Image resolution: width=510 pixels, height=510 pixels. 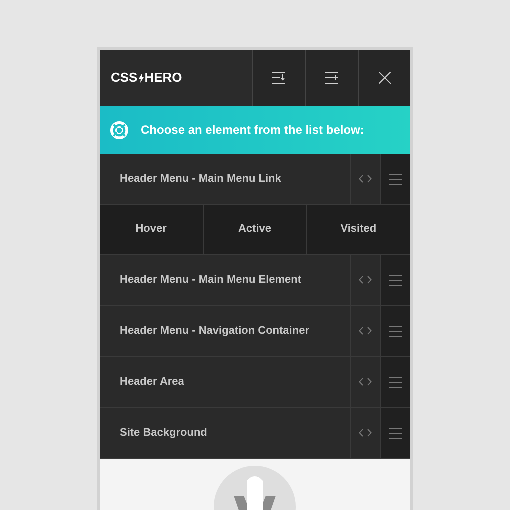 I want to click on list-down-icon, so click(x=279, y=78).